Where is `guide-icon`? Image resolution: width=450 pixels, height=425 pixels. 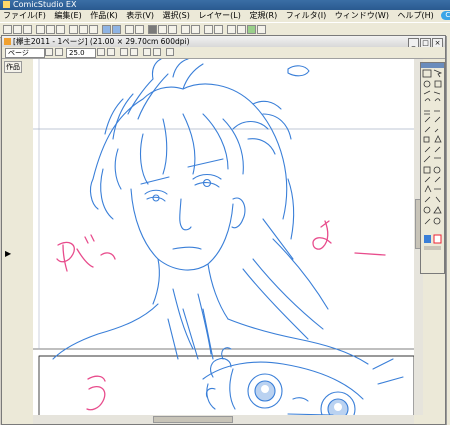
guide-icon is located at coordinates (241, 29).